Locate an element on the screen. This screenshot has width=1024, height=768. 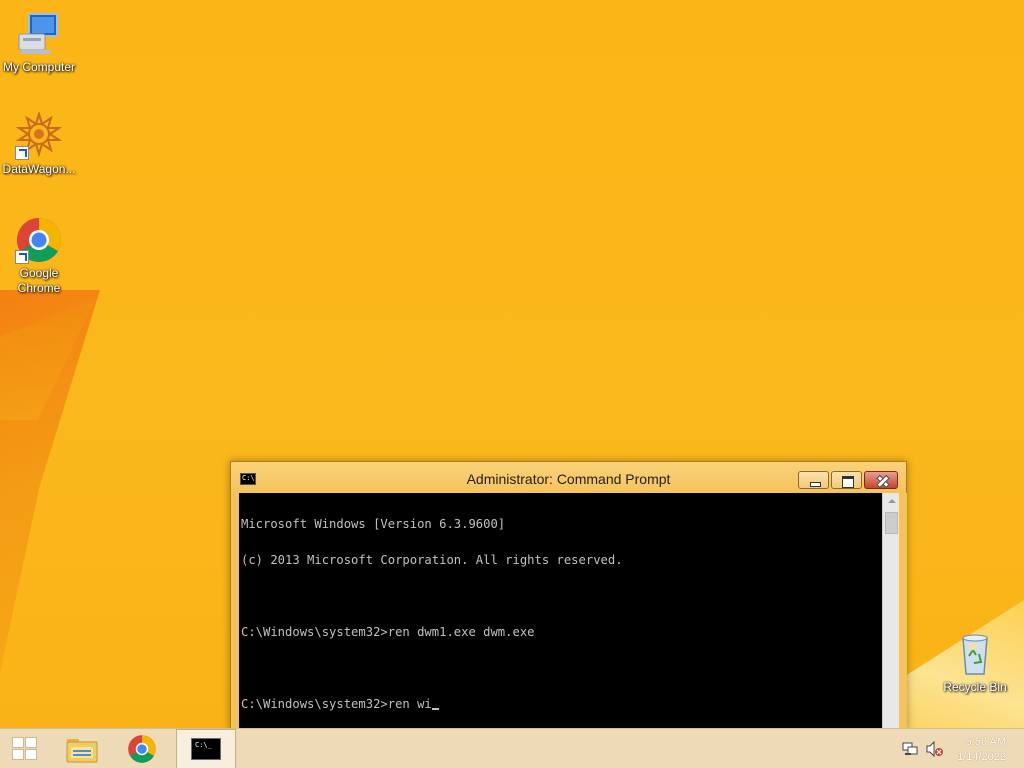
taskbar-file-explorer is located at coordinates (82, 748).